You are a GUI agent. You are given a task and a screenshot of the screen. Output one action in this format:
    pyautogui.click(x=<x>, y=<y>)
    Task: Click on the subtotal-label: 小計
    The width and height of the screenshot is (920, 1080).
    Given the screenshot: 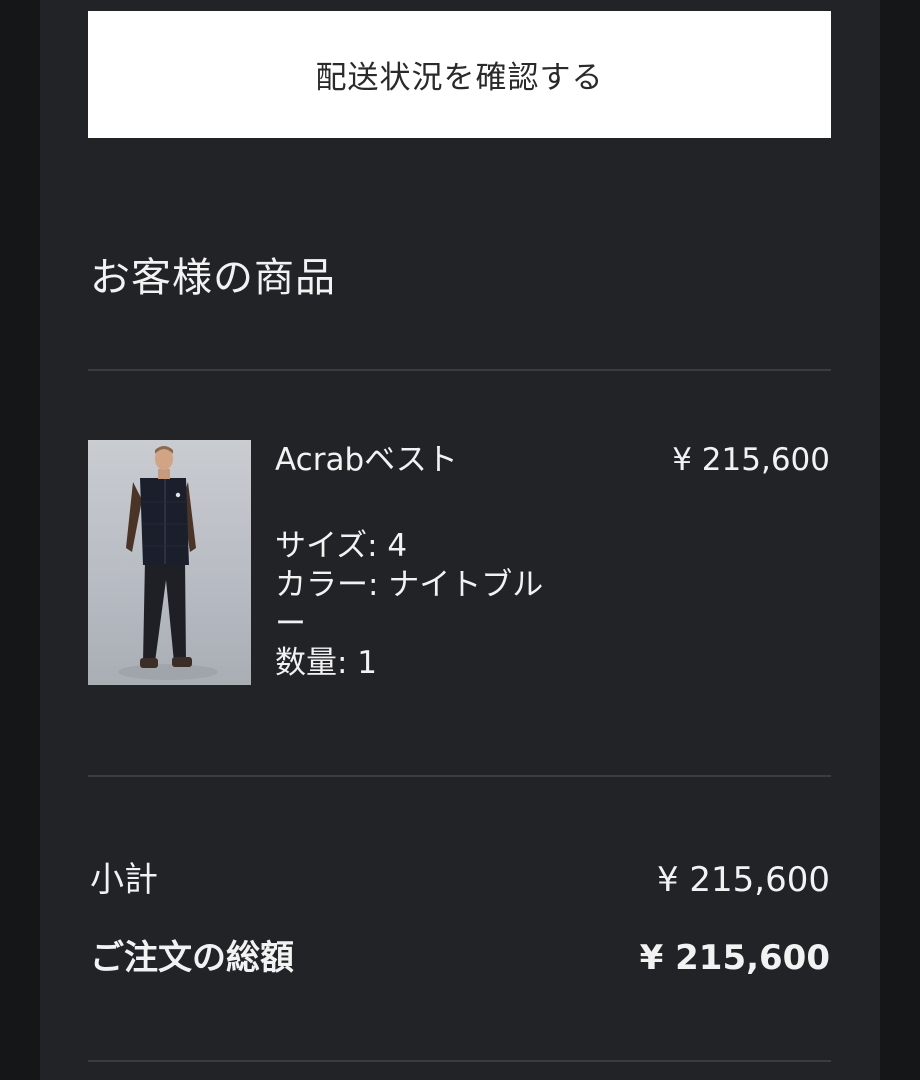 What is the action you would take?
    pyautogui.click(x=124, y=880)
    